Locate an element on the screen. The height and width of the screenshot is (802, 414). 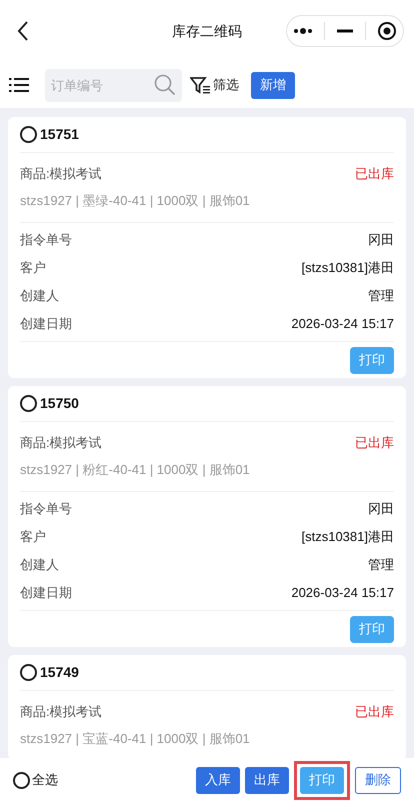
select-all-radio is located at coordinates (21, 780).